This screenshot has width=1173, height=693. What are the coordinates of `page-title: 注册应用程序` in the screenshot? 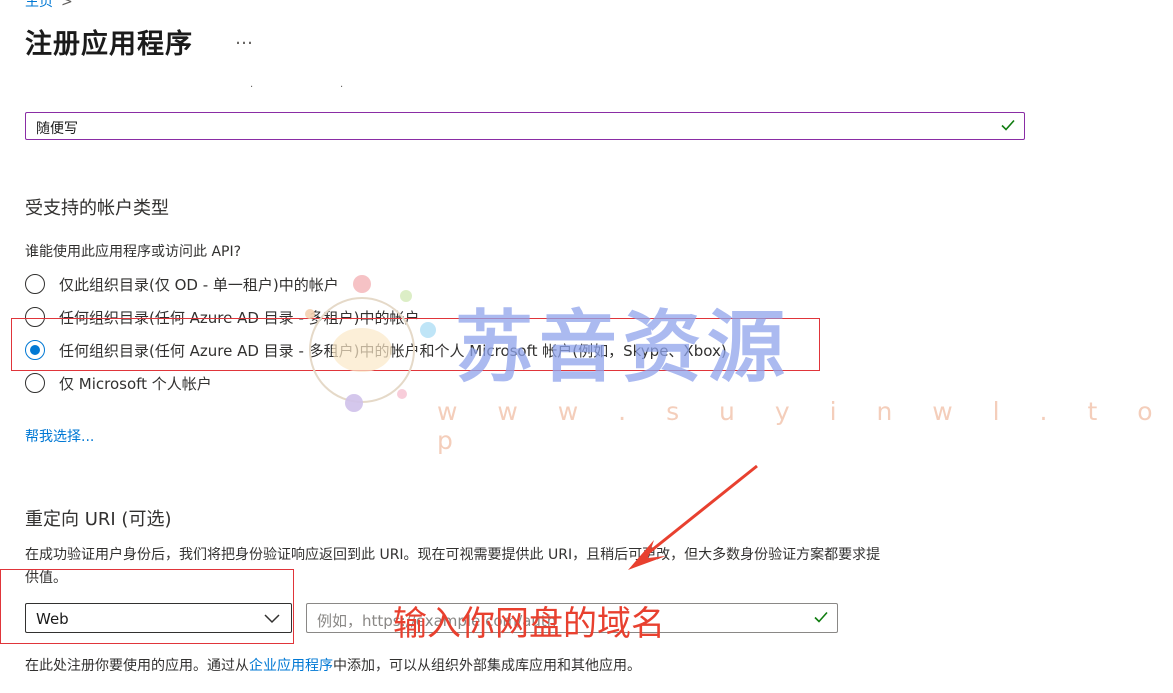 It's located at (109, 44).